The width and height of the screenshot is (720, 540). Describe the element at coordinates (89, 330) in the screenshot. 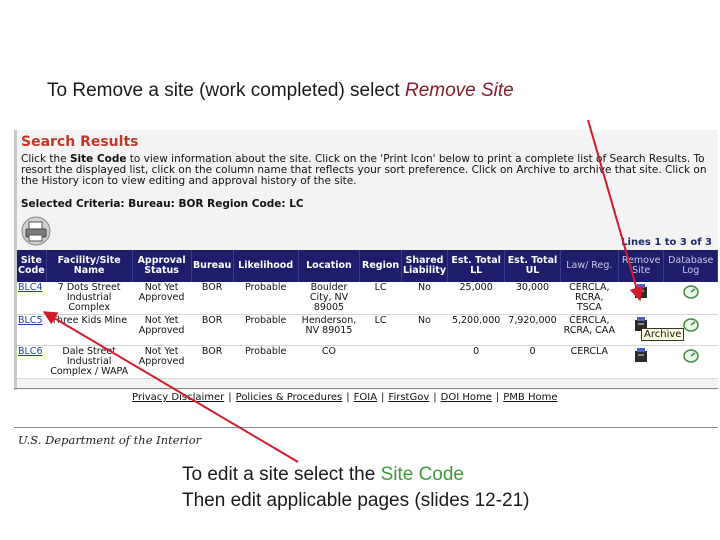

I see `facility-name: Three Kids Mine` at that location.